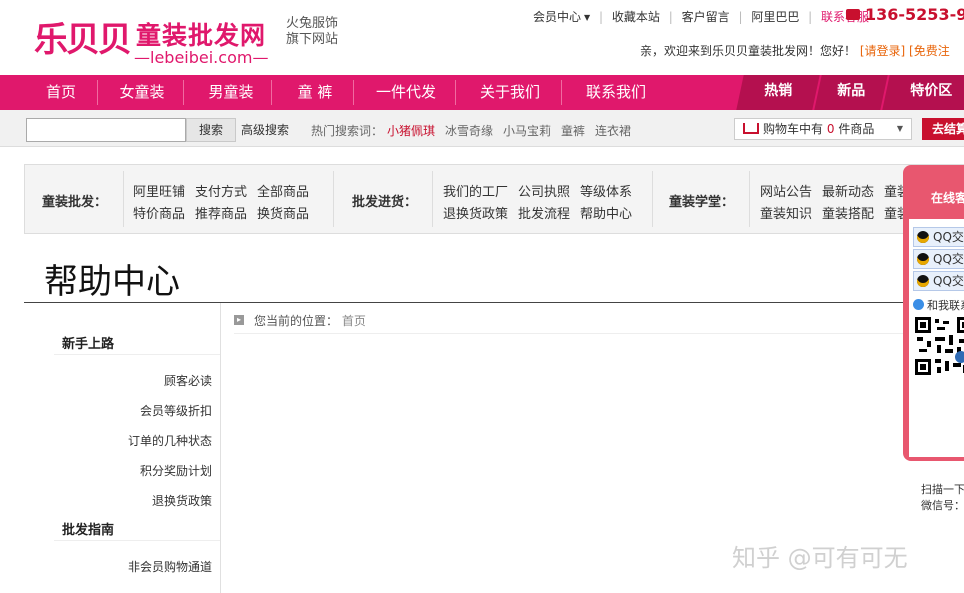 This screenshot has width=964, height=593. What do you see at coordinates (283, 212) in the screenshot?
I see `category-link: 换货商品` at bounding box center [283, 212].